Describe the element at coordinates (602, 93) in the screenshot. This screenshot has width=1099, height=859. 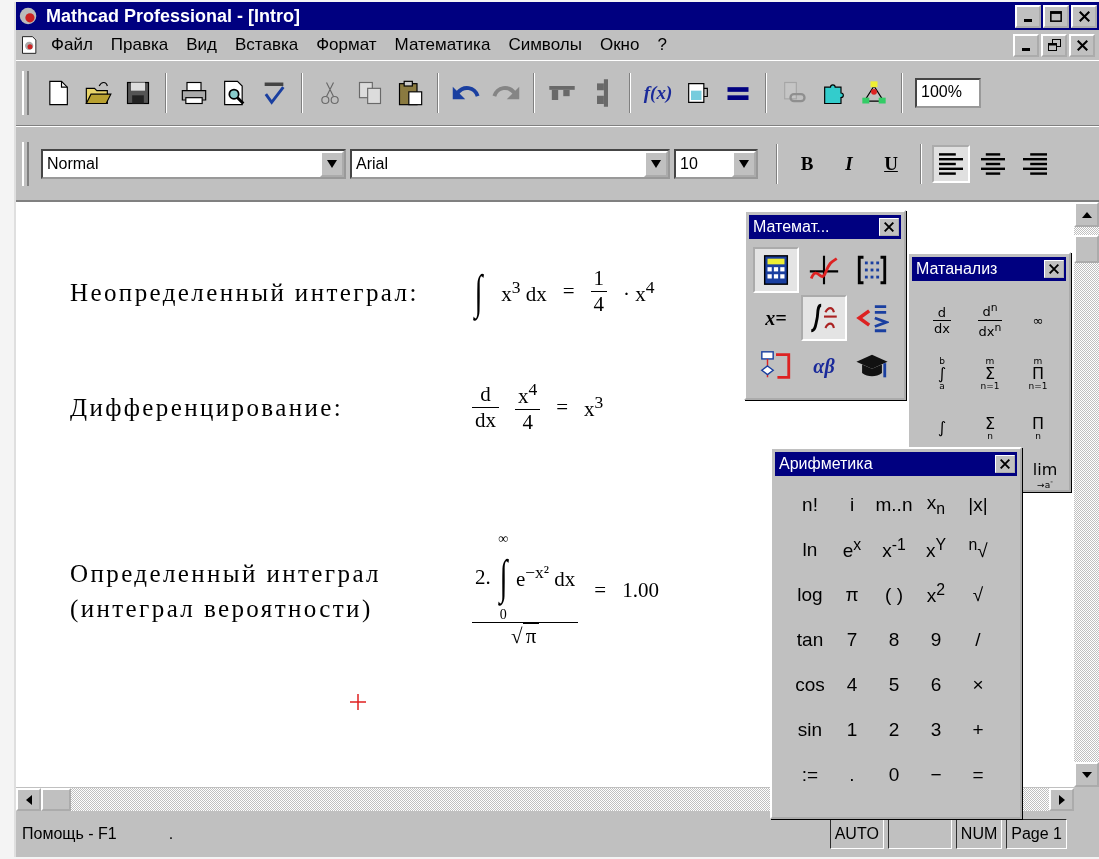
I see `align-down-icon` at that location.